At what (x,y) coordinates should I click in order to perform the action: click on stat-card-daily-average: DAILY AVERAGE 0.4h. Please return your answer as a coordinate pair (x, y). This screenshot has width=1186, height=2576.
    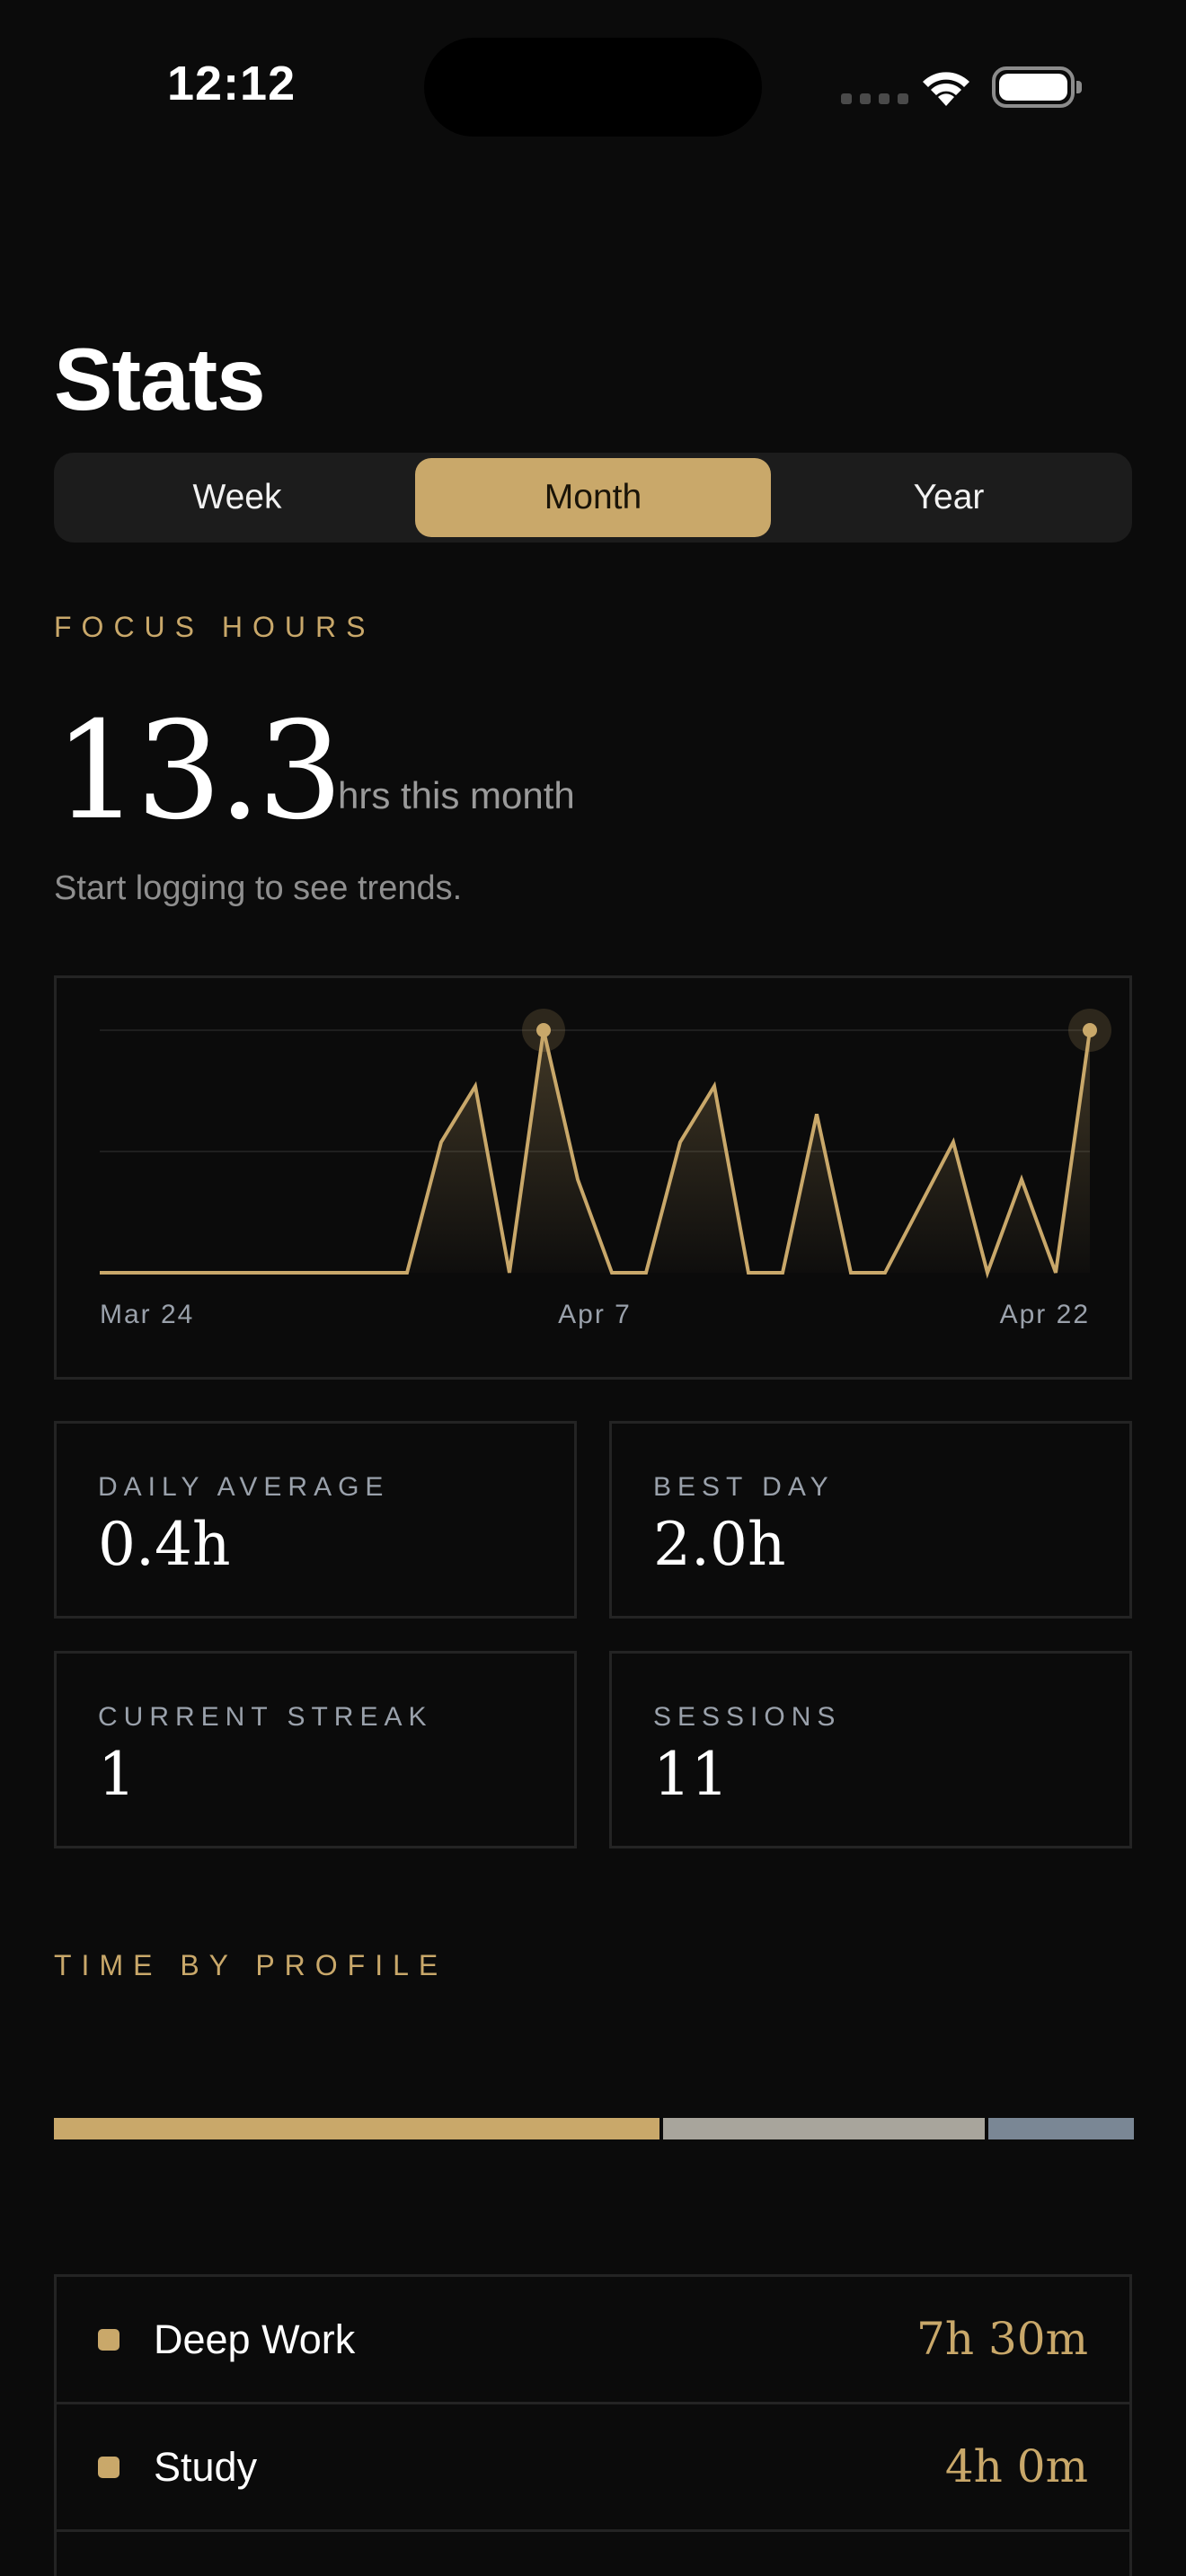
    Looking at the image, I should click on (315, 1520).